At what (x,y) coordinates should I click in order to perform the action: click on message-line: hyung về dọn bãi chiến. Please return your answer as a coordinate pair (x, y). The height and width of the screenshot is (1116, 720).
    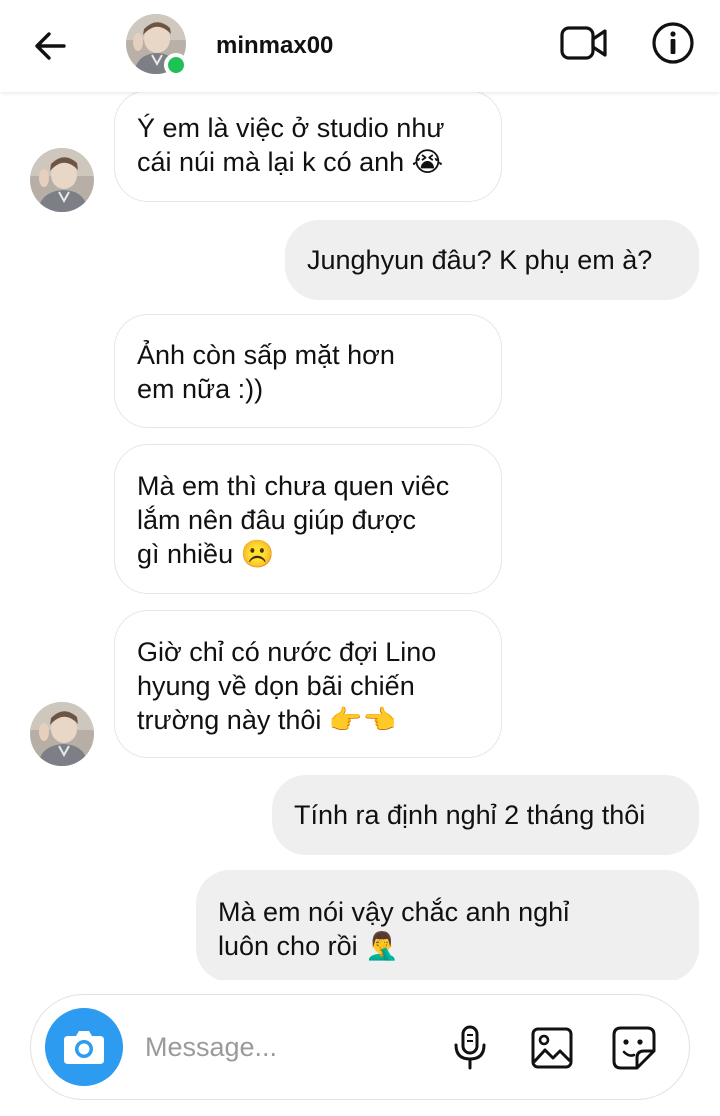
    Looking at the image, I should click on (276, 686).